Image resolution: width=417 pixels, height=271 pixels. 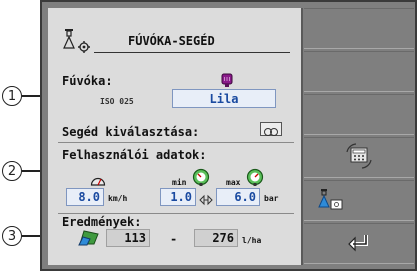 I want to click on nozzle-helper-icon, so click(x=78, y=41).